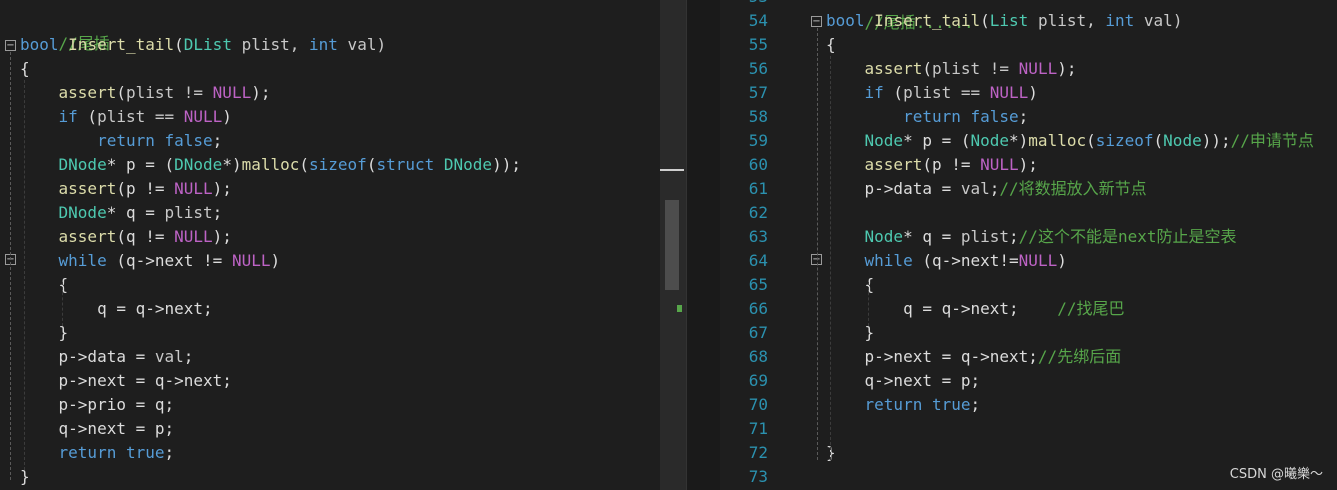 This screenshot has height=490, width=1337. I want to click on code-token: (q !=, so click(145, 236).